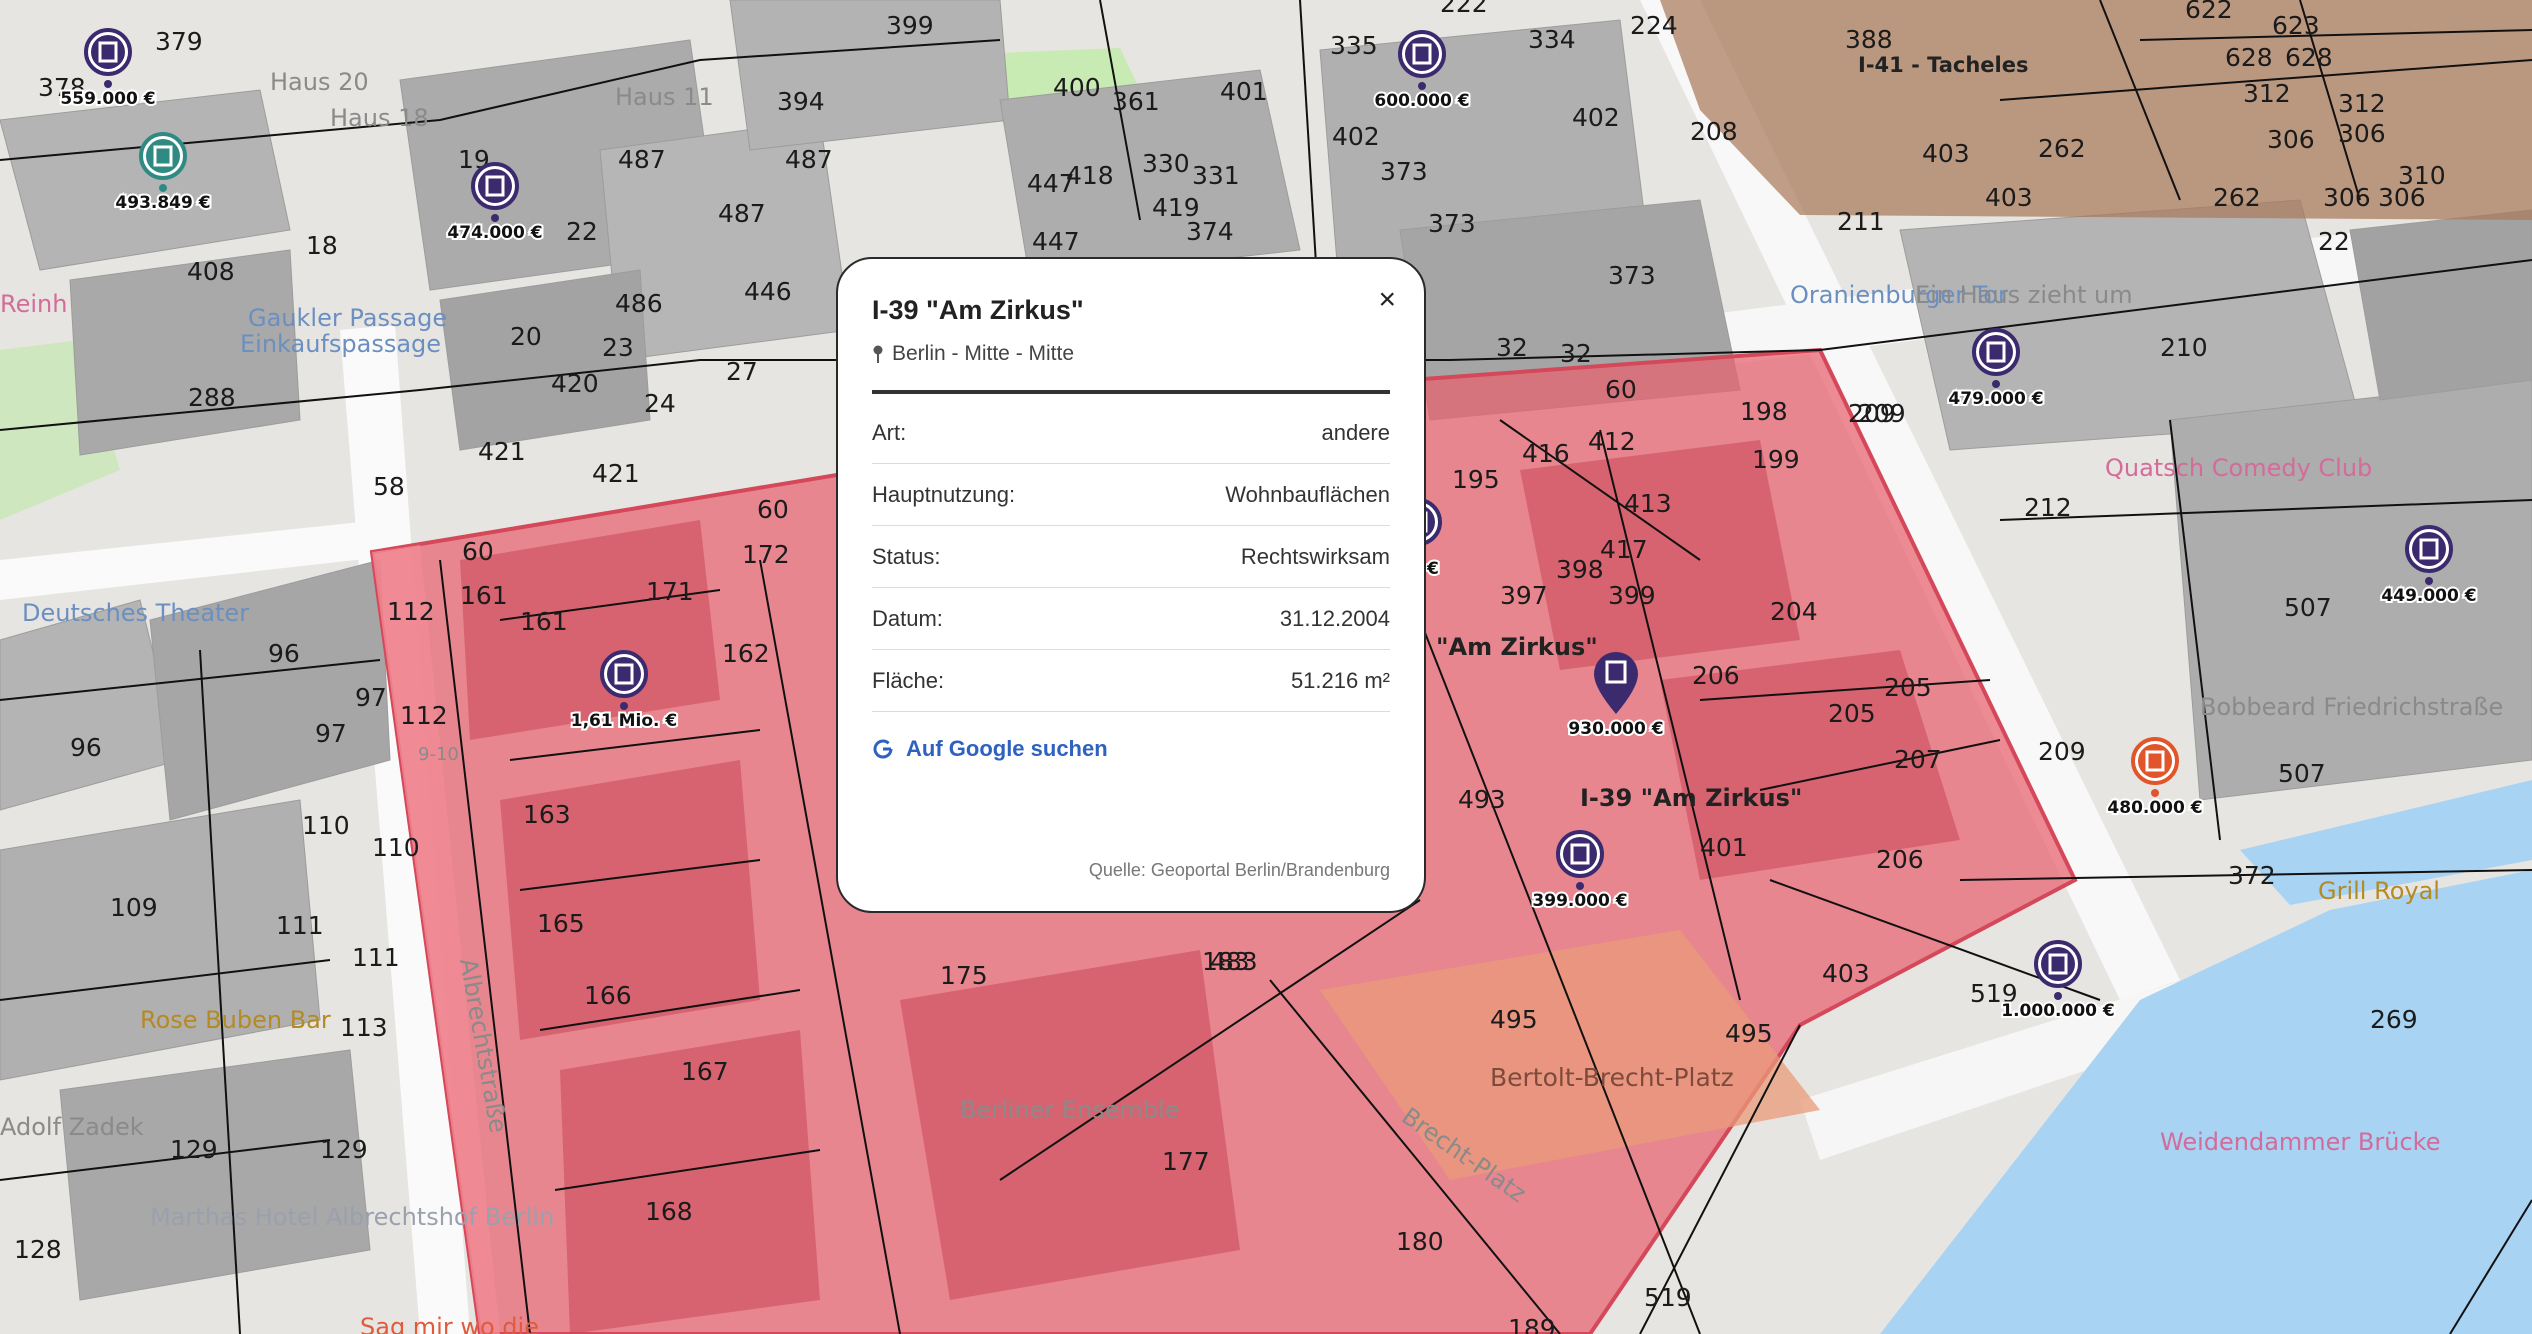  Describe the element at coordinates (1007, 748) in the screenshot. I see `google-search-label: Auf Google suchen` at that location.